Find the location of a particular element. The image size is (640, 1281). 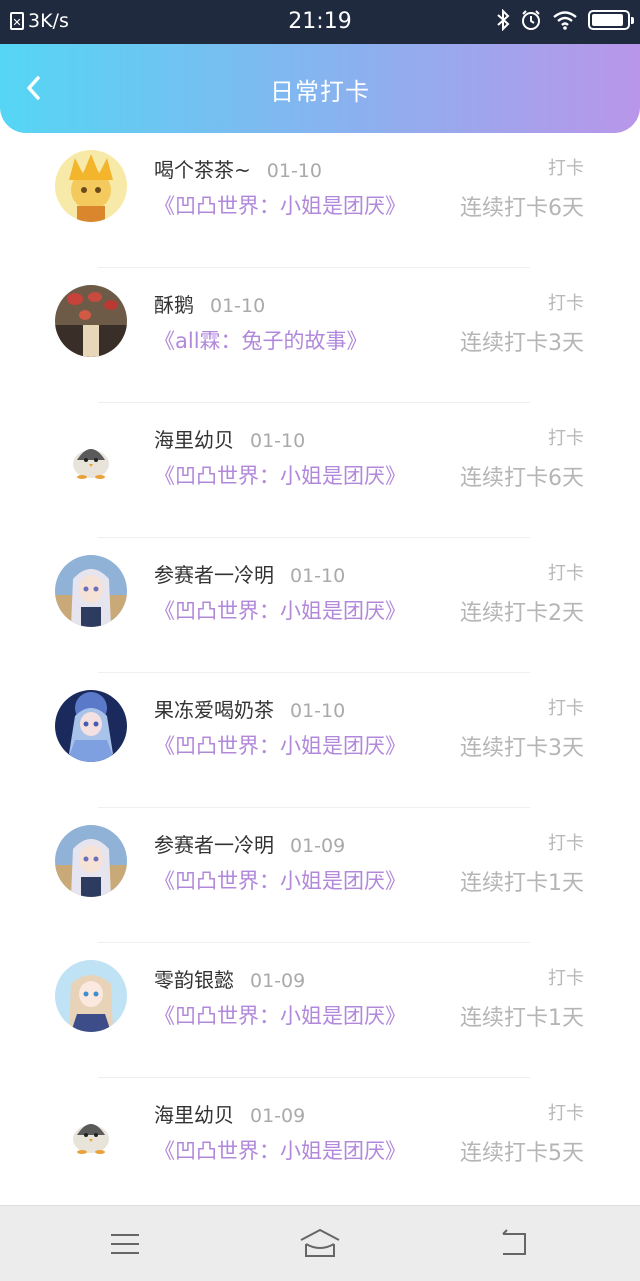

menu-icon is located at coordinates (125, 1244).